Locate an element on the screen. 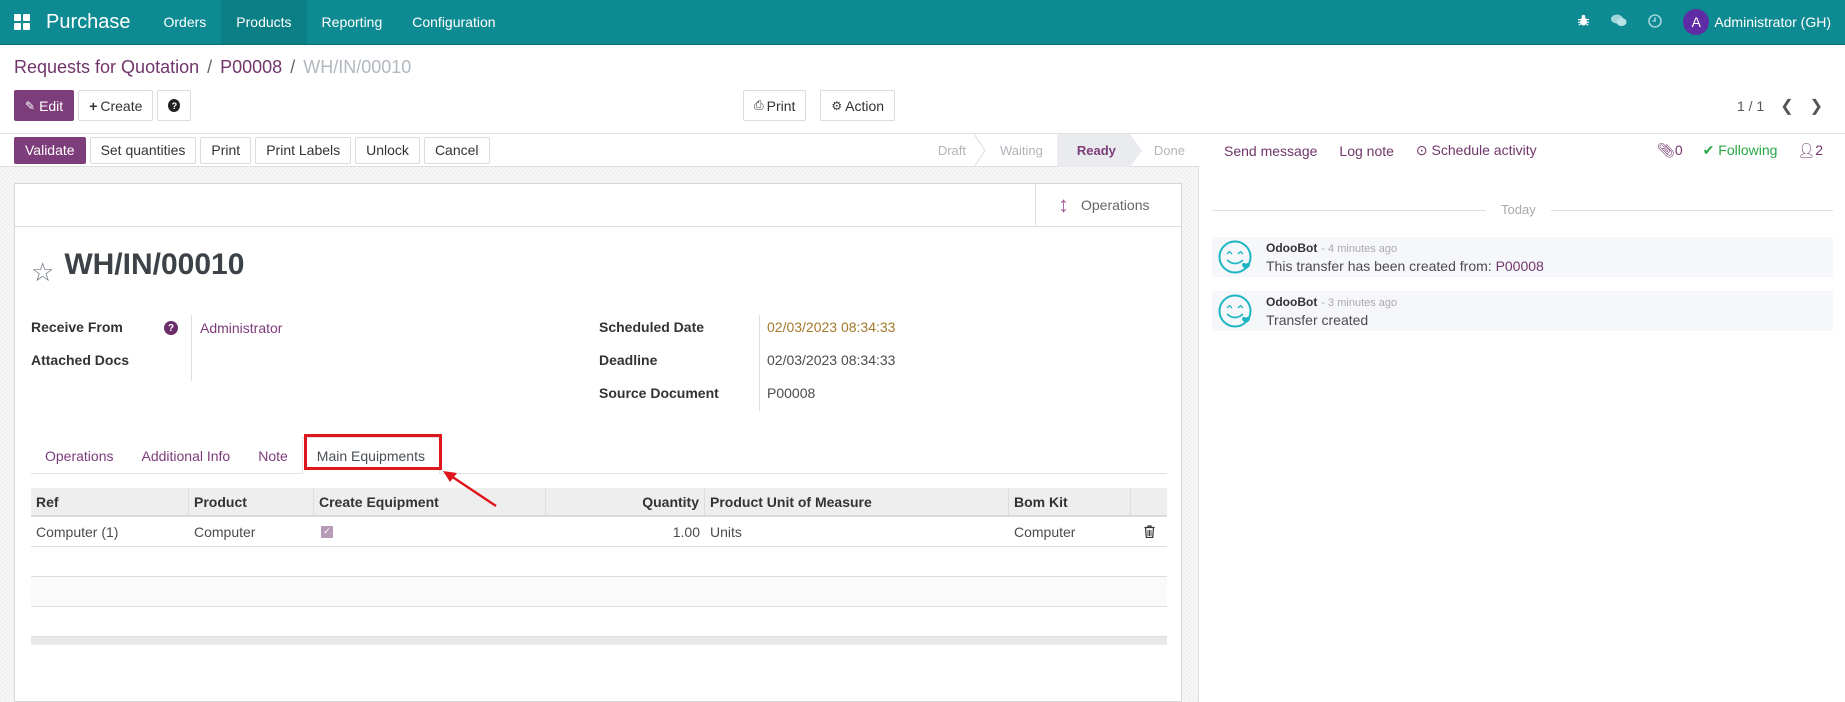  scheduled-date-value: 02/03/2023 08:34:33 is located at coordinates (831, 327).